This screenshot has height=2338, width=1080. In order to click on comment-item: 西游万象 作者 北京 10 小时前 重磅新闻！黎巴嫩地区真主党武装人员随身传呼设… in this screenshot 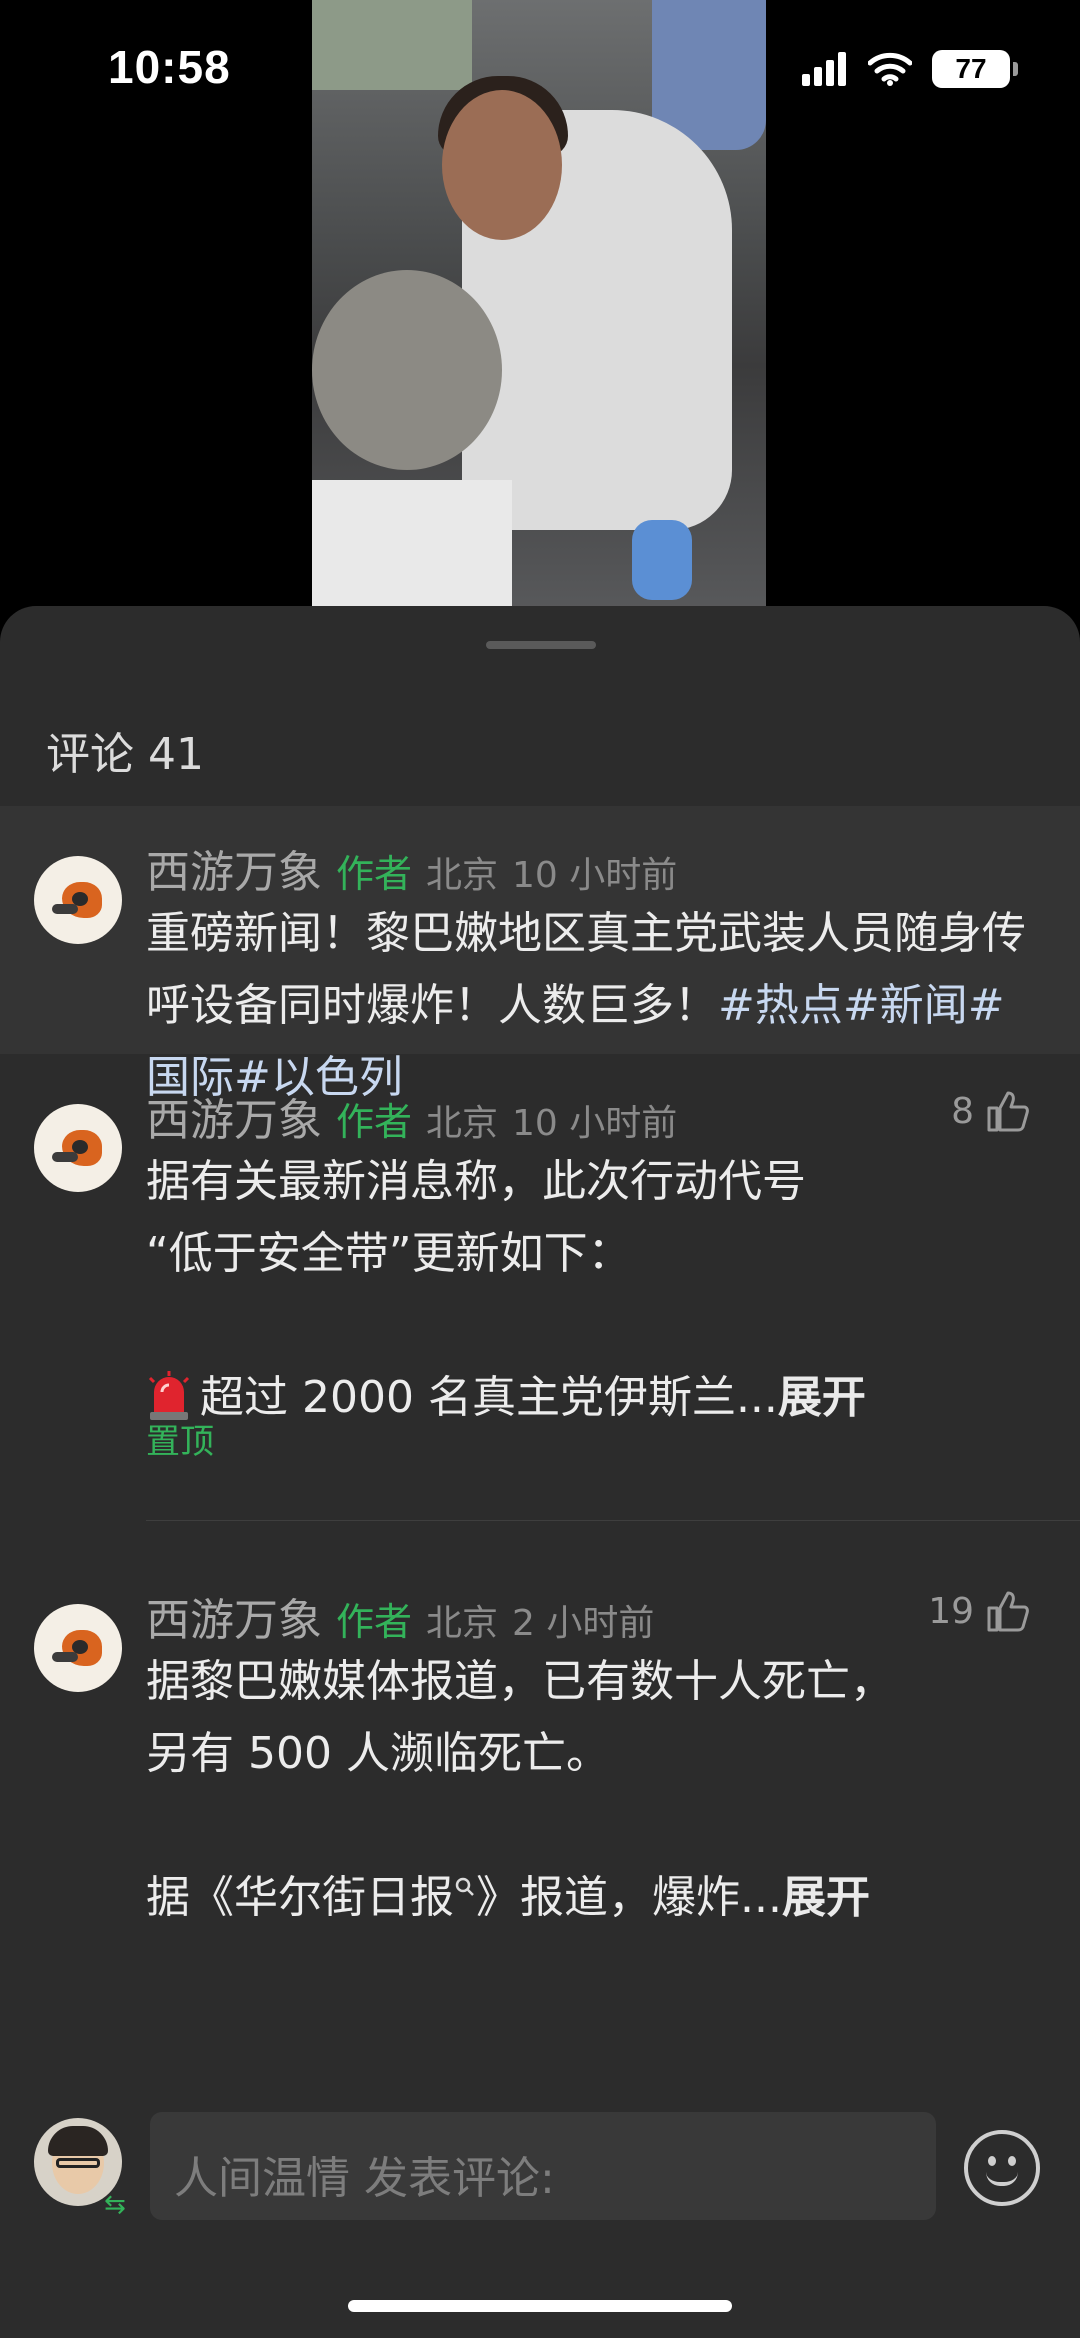, I will do `click(540, 954)`.